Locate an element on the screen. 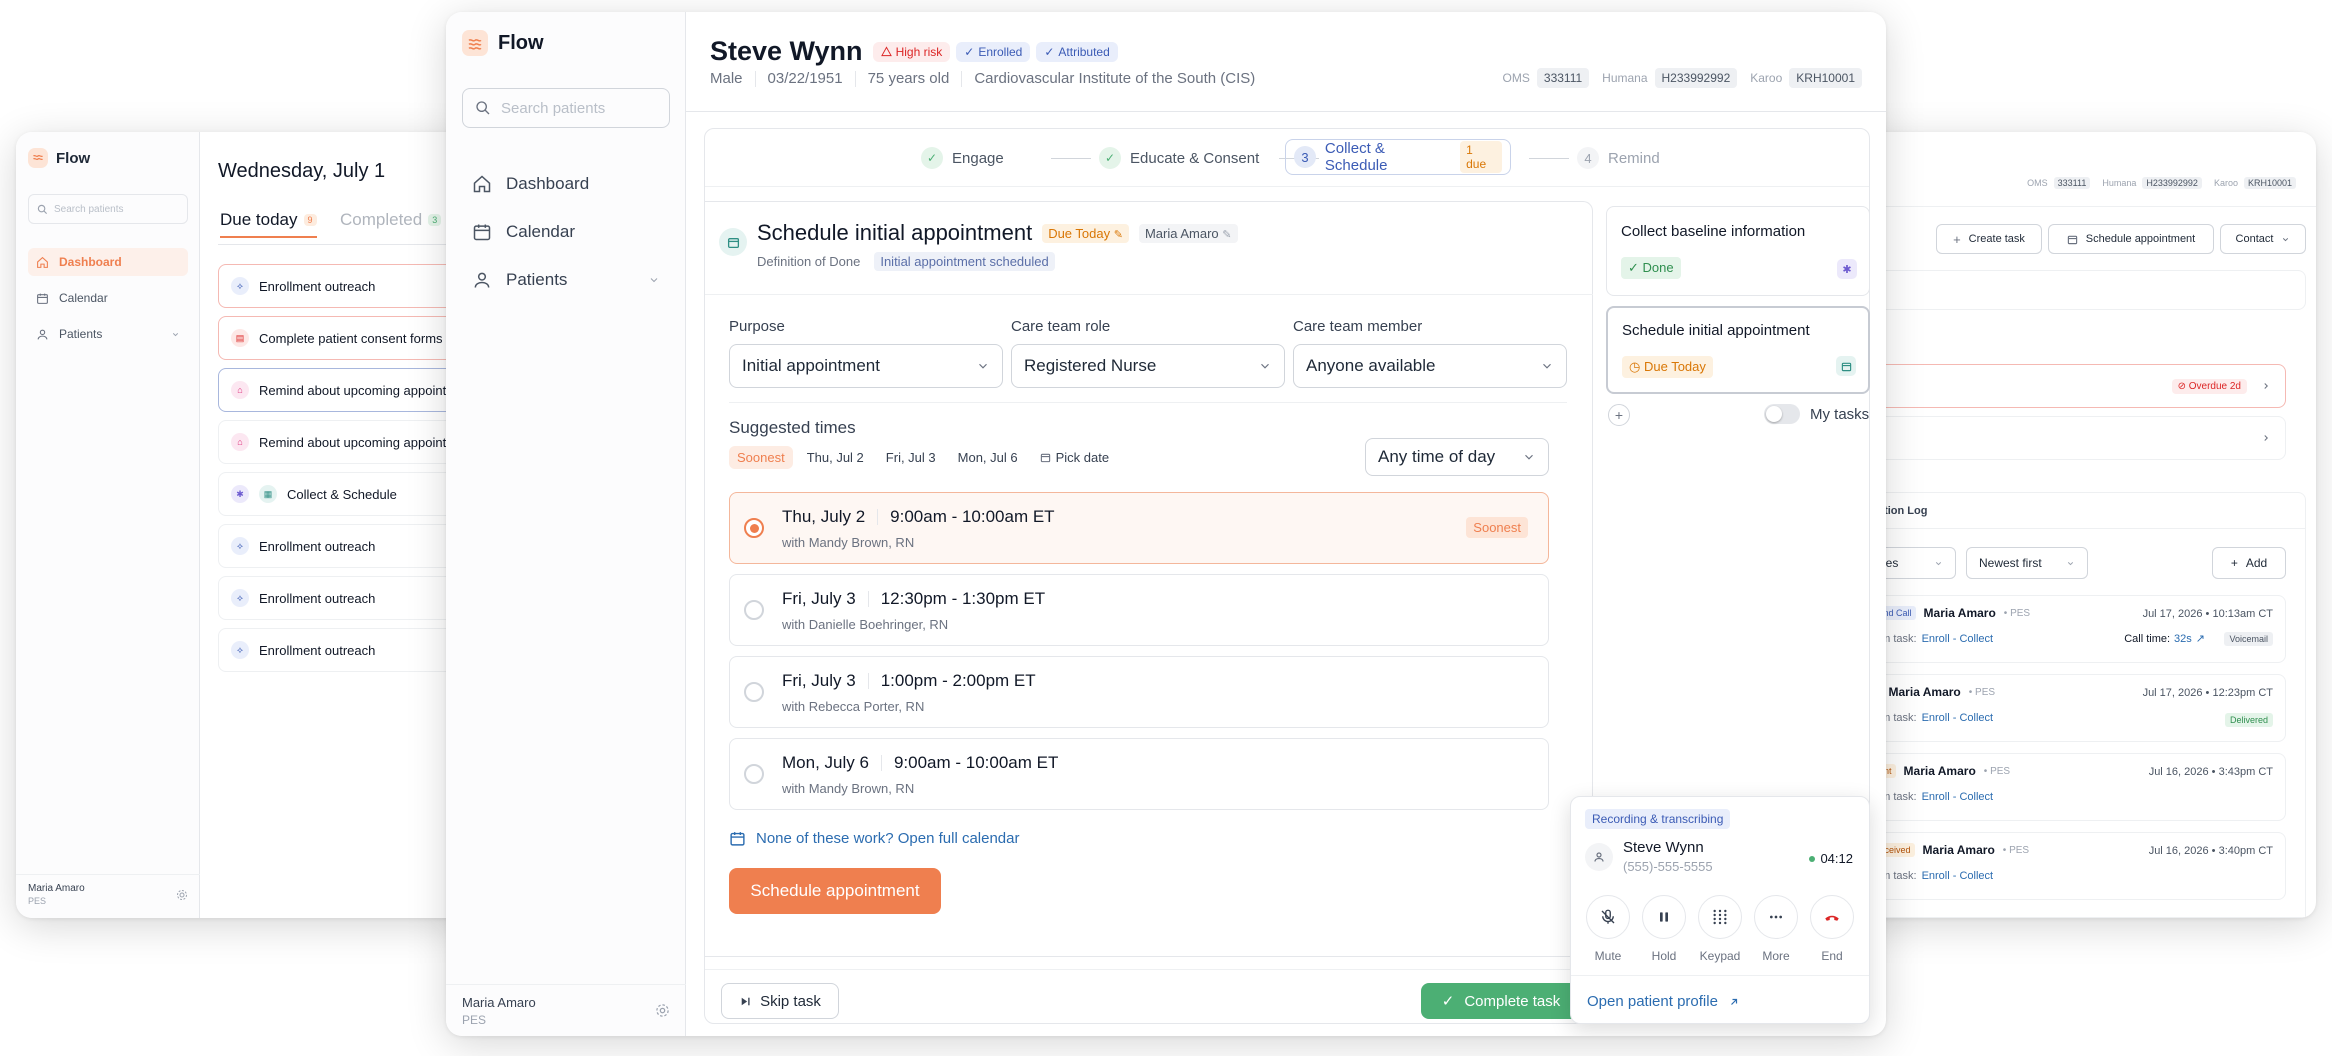  chevron-right-icon is located at coordinates (2266, 438).